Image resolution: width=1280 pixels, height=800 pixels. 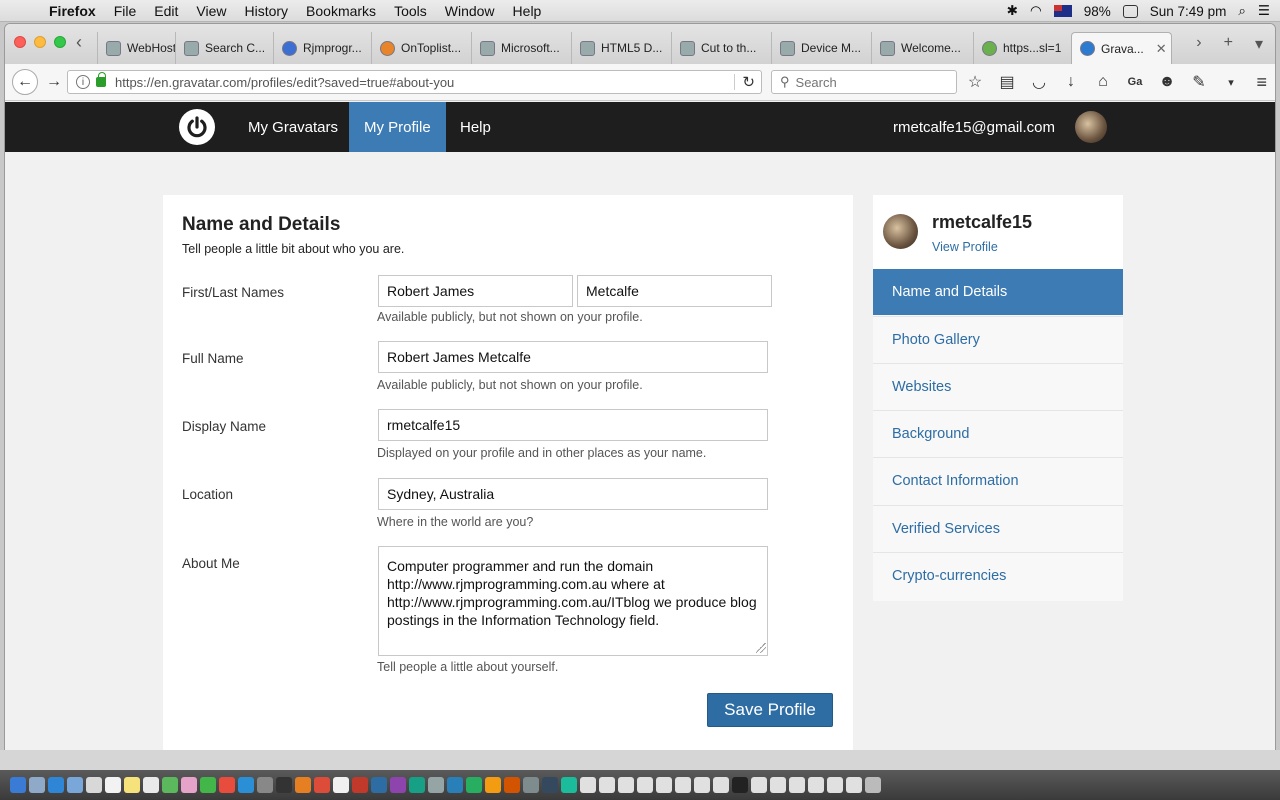 I want to click on save-profile-button: Save Profile, so click(x=770, y=710).